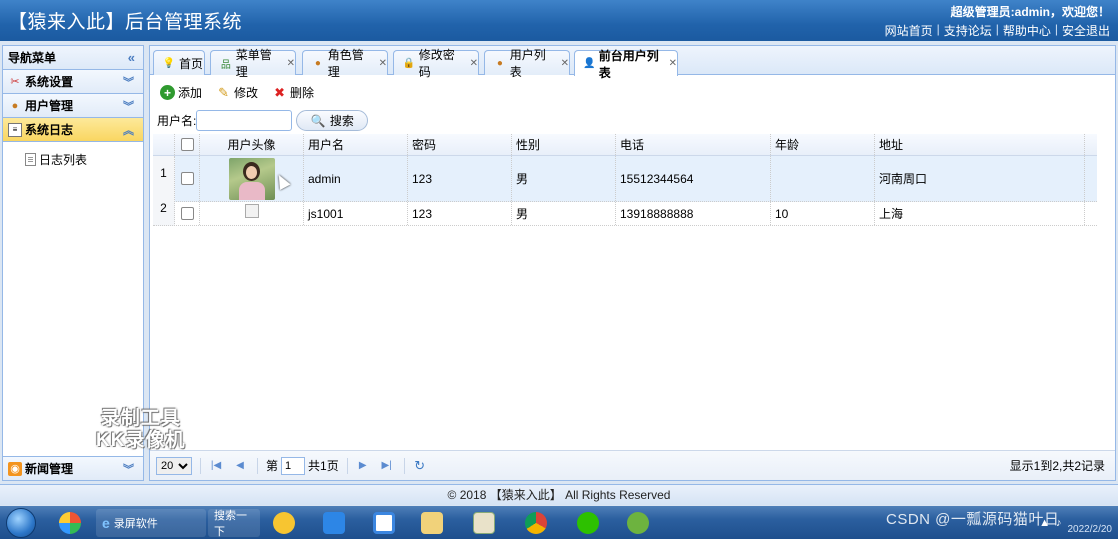  Describe the element at coordinates (49, 130) in the screenshot. I see `nav-section-label: 系统日志` at that location.